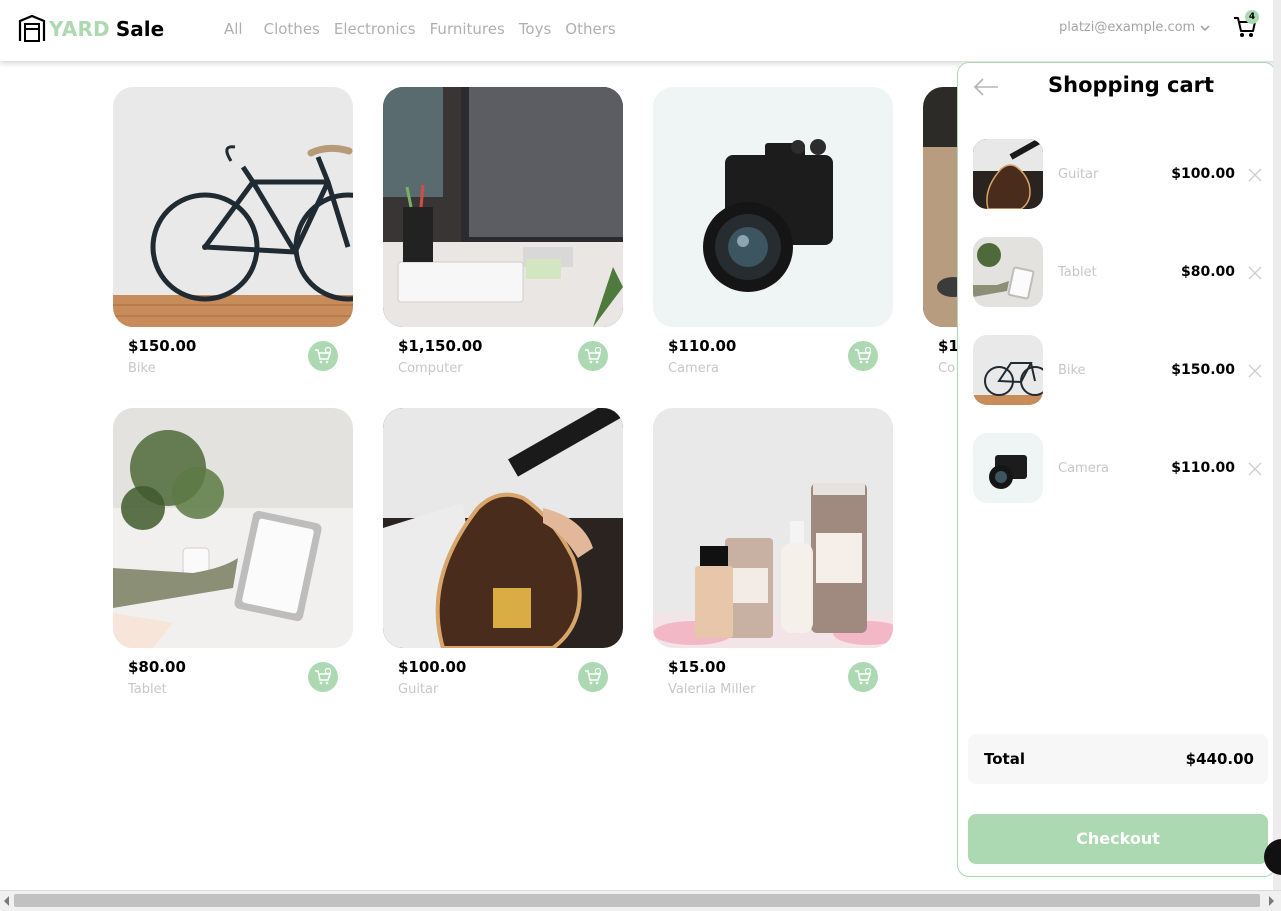 The height and width of the screenshot is (911, 1281). What do you see at coordinates (1123, 468) in the screenshot?
I see `cart-item: Camera $110.00` at bounding box center [1123, 468].